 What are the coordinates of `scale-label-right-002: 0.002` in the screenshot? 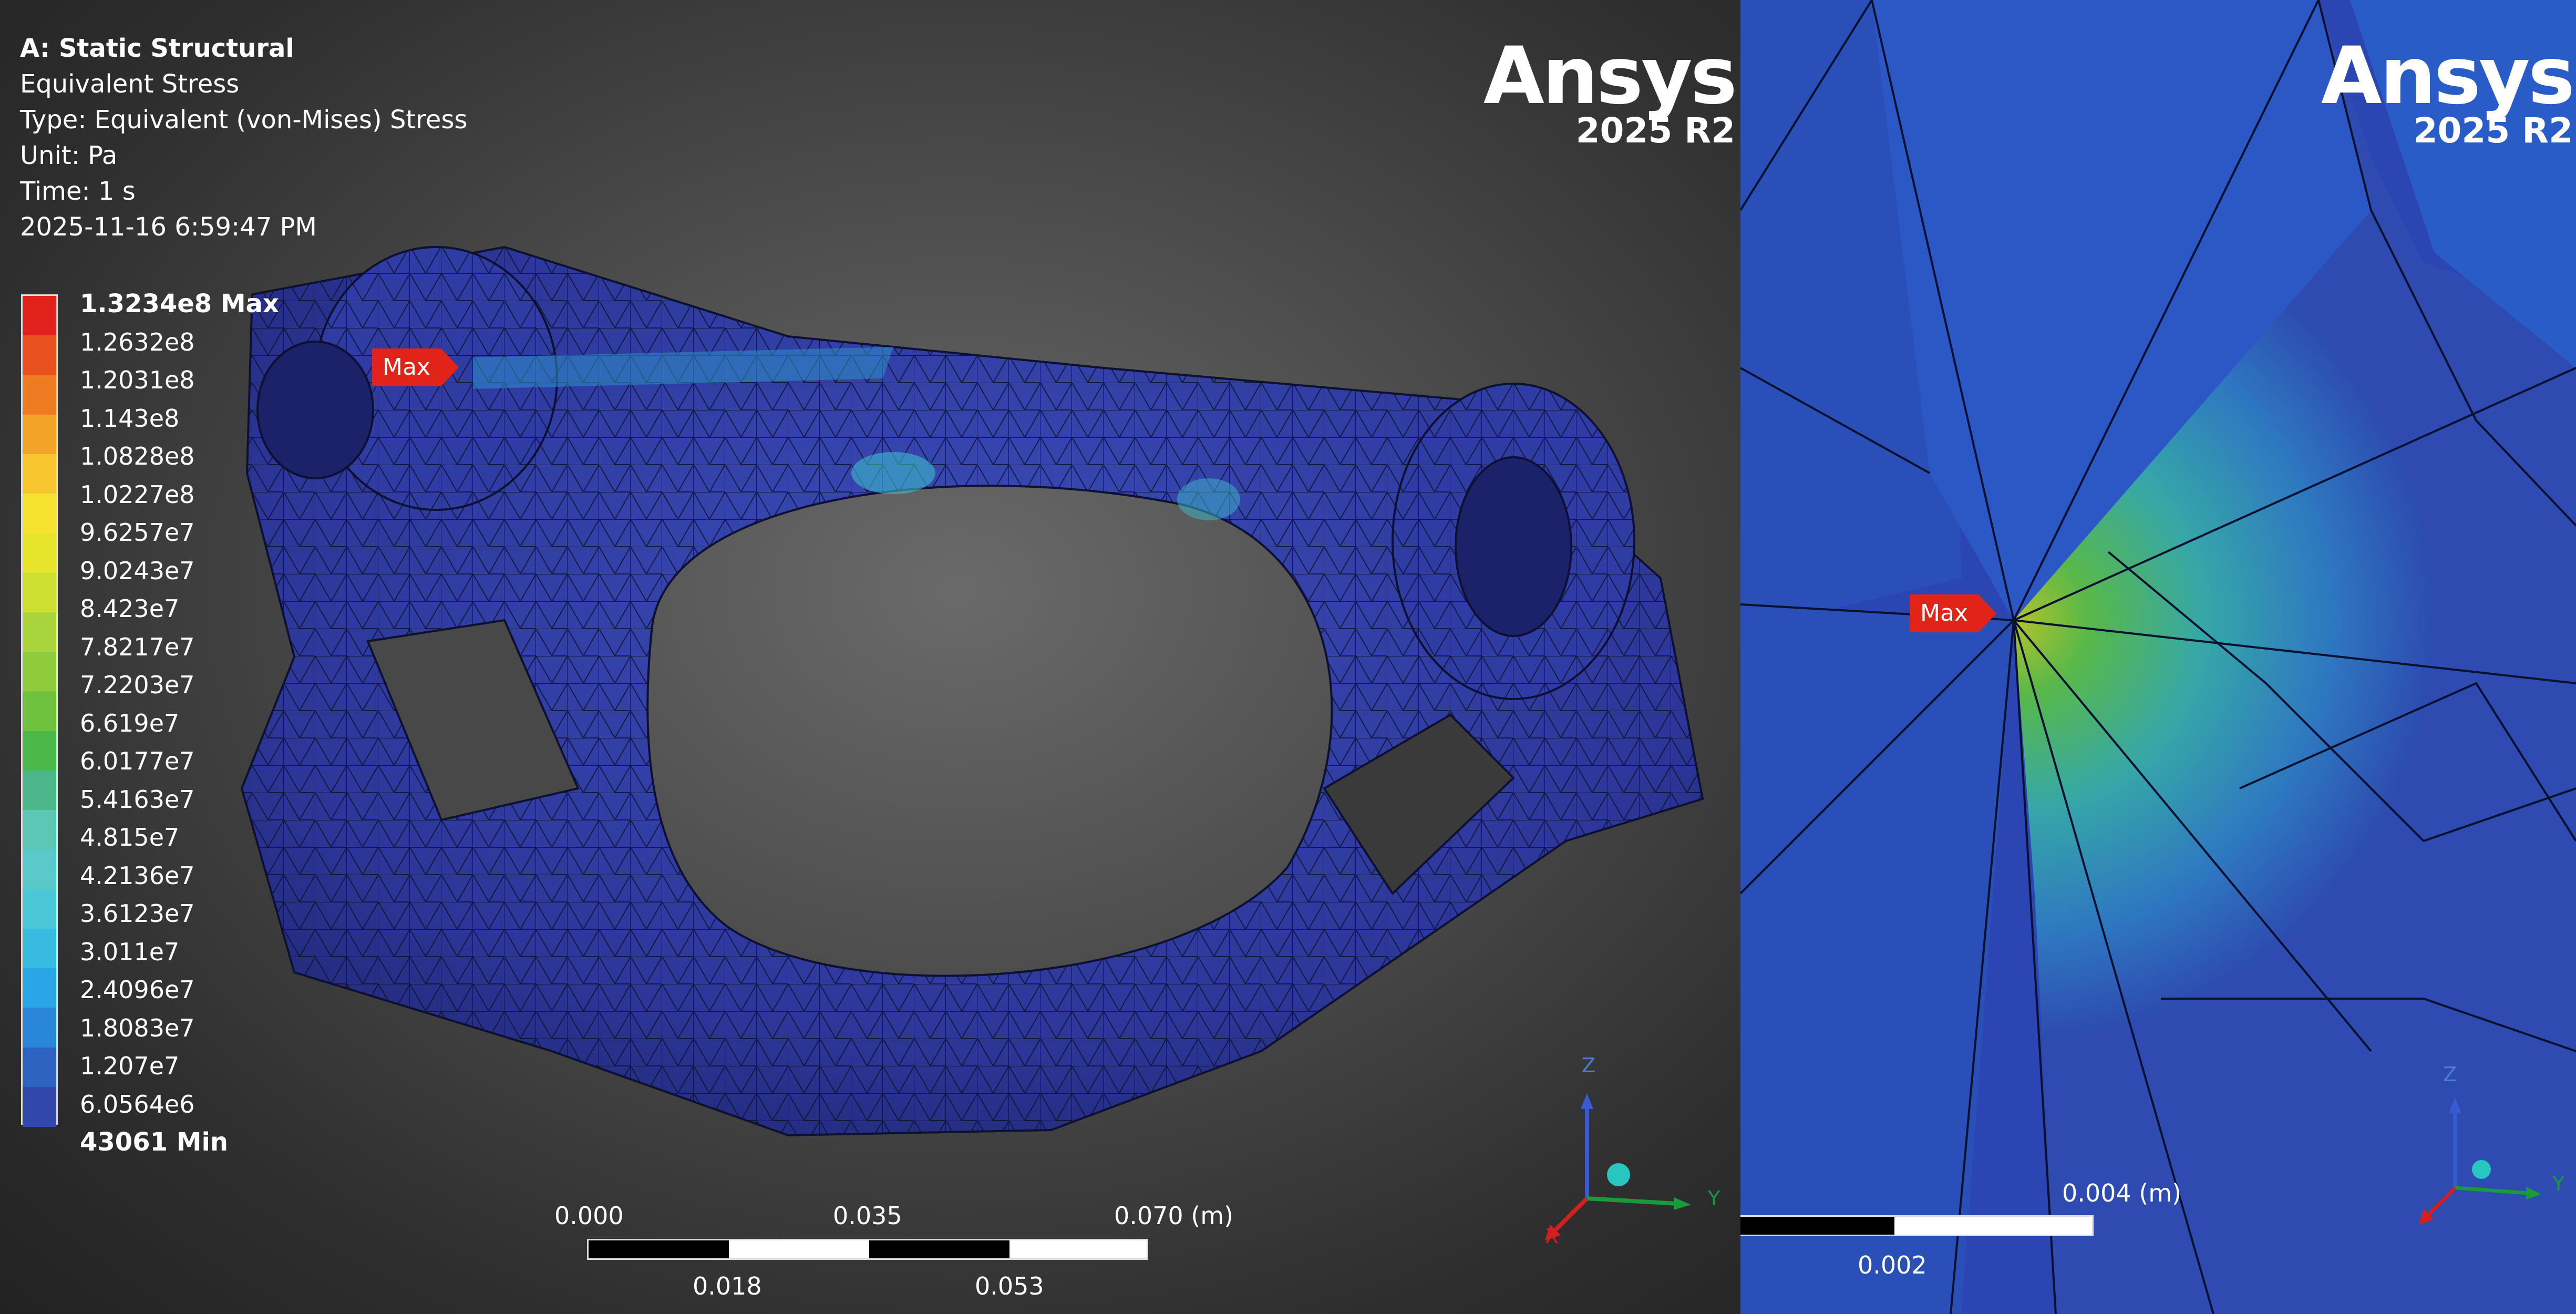 It's located at (1892, 1265).